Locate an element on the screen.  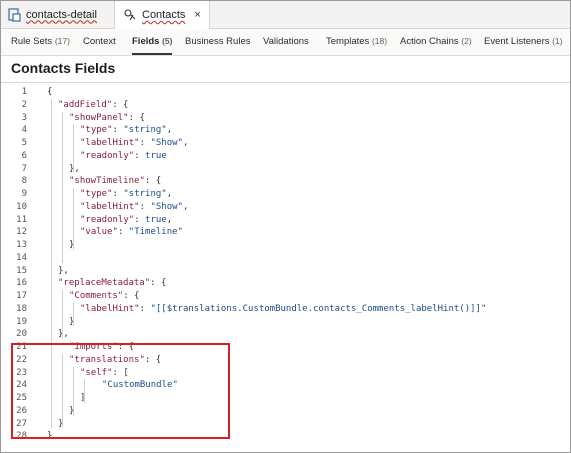
code-text: "Comments": { is located at coordinates (104, 296).